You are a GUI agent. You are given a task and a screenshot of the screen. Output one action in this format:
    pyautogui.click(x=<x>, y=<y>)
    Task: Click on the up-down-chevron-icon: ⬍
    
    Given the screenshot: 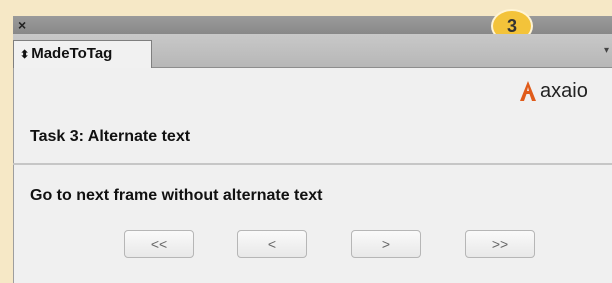 What is the action you would take?
    pyautogui.click(x=25, y=55)
    